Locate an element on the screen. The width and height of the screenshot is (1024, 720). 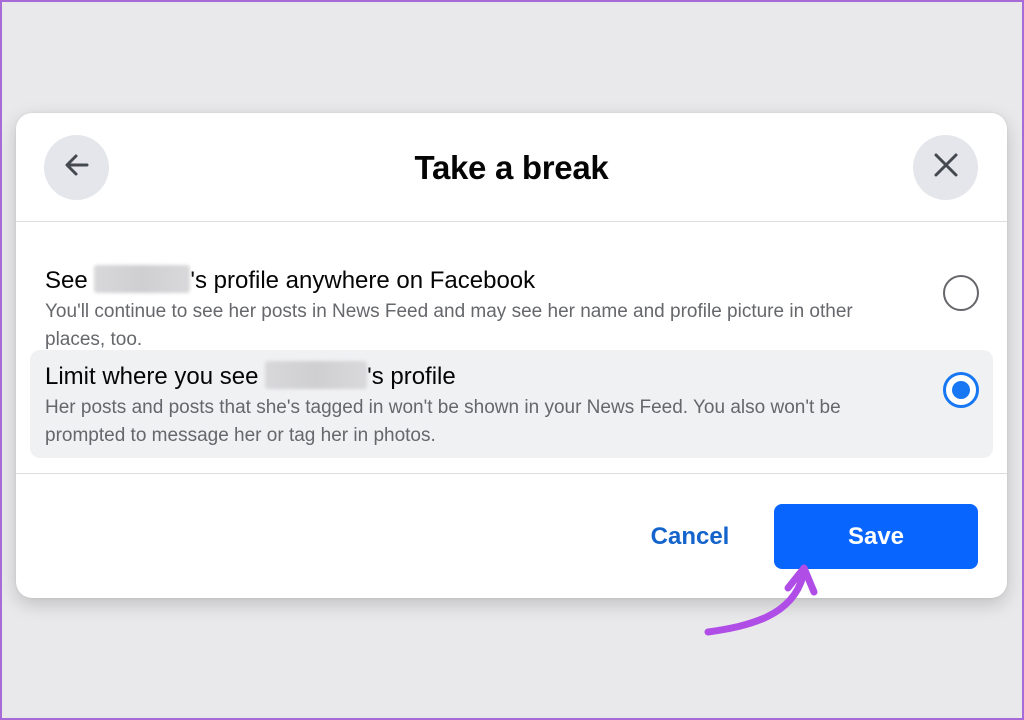
option-title-suffix: 's profile anywhere on Facebook is located at coordinates (363, 280).